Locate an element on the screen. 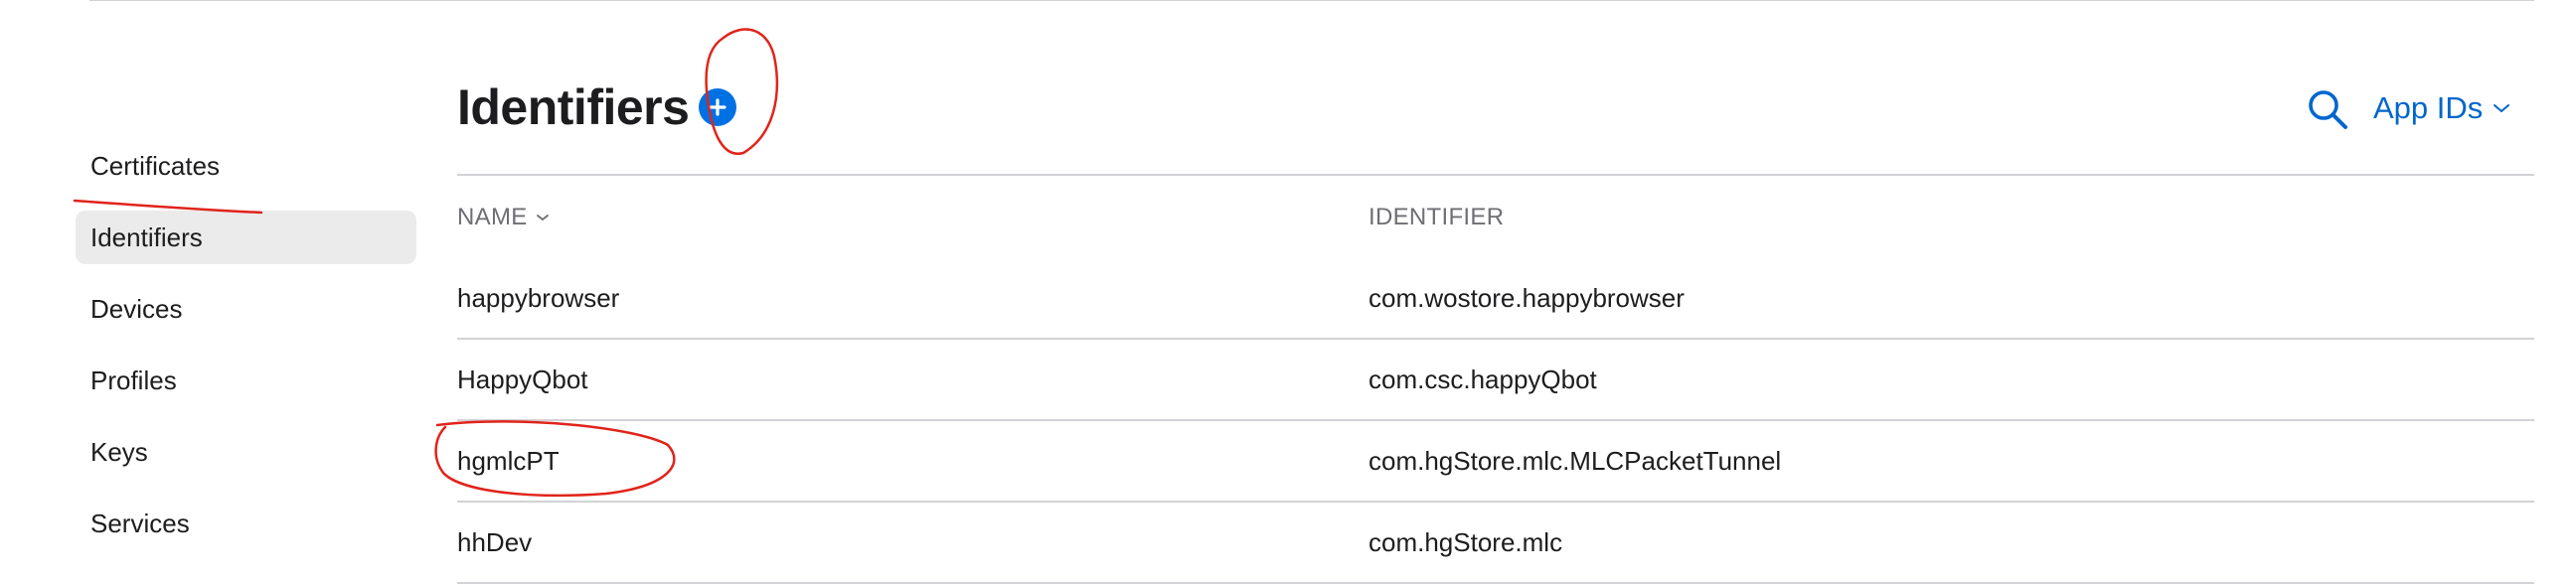 The height and width of the screenshot is (584, 2576). page-title: Identifiers is located at coordinates (573, 107).